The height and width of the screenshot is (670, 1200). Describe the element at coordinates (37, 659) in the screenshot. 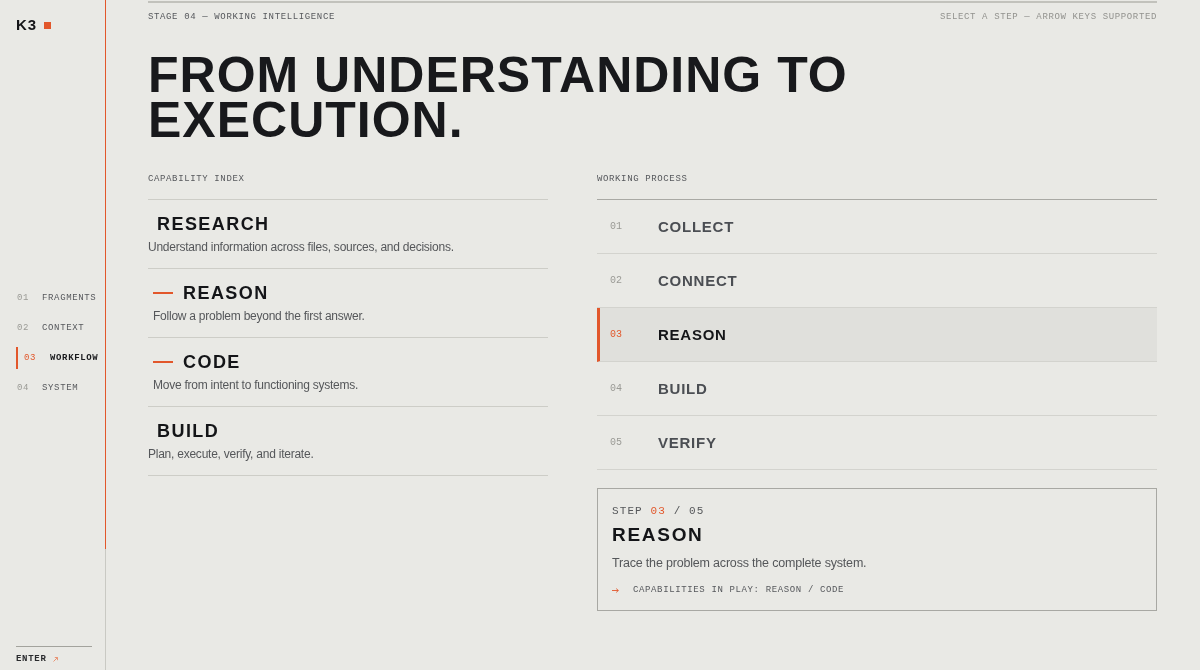

I see `enter-link: ENTER` at that location.